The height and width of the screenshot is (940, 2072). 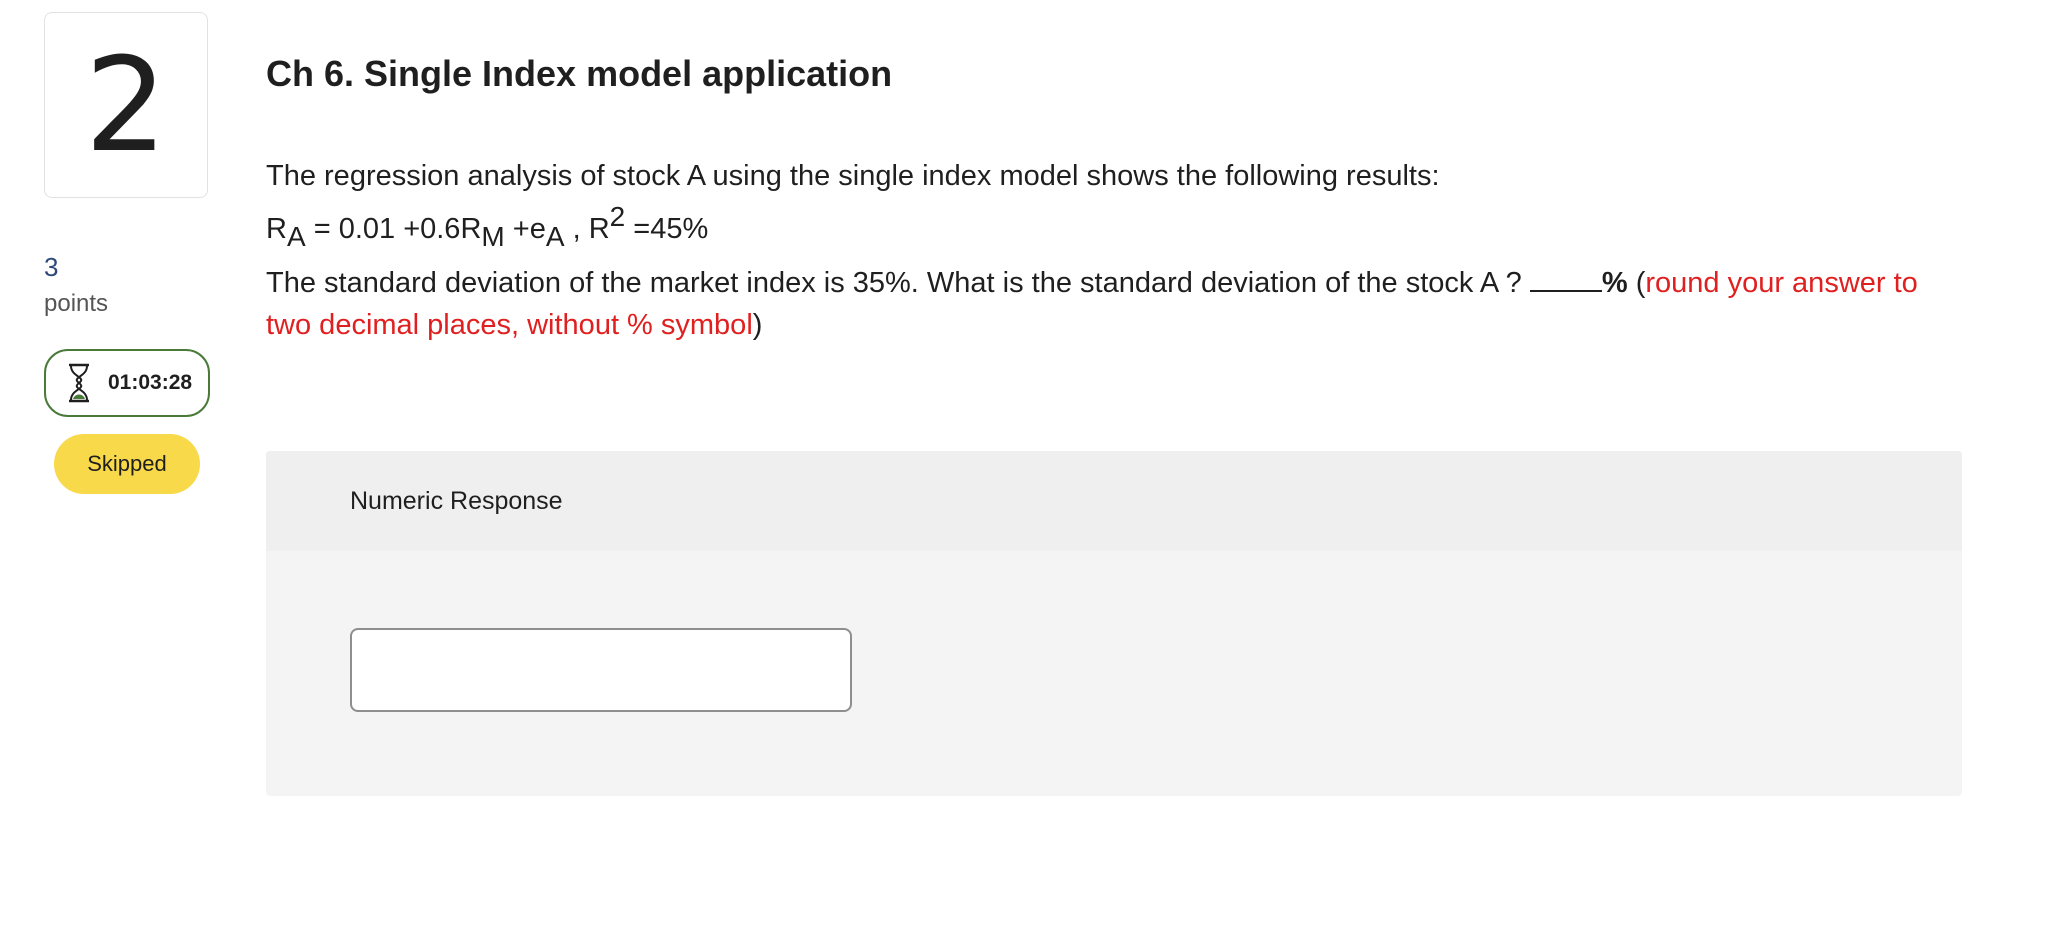 I want to click on points-value: 3, so click(x=51, y=267).